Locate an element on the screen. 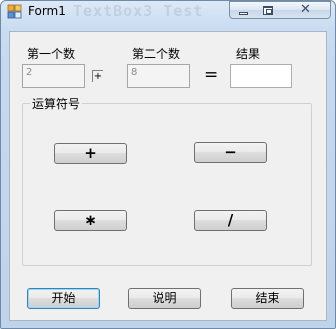  end-button: 结束 is located at coordinates (267, 298).